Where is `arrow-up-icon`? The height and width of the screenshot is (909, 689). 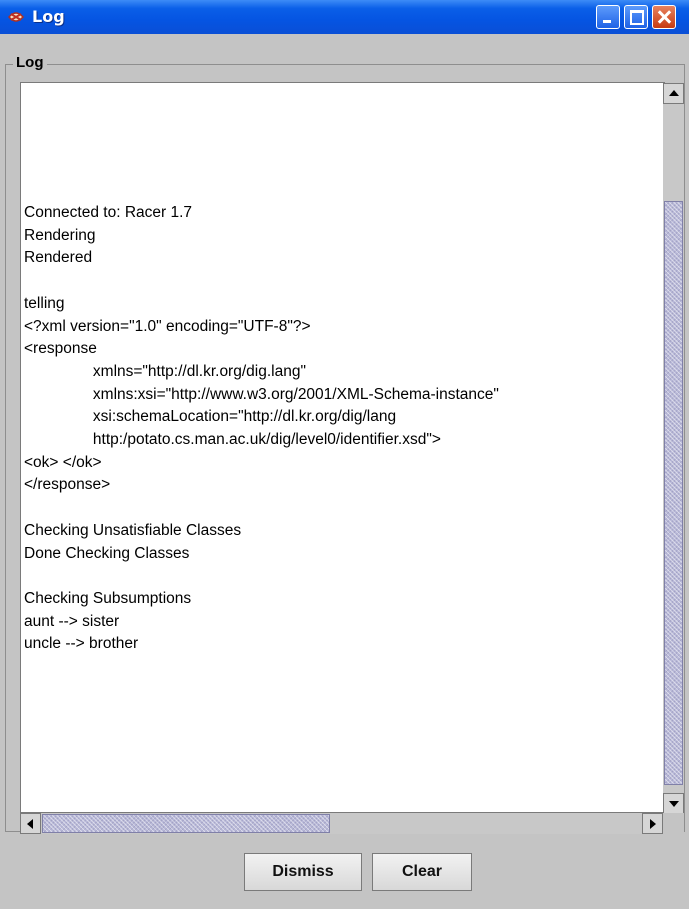
arrow-up-icon is located at coordinates (674, 93).